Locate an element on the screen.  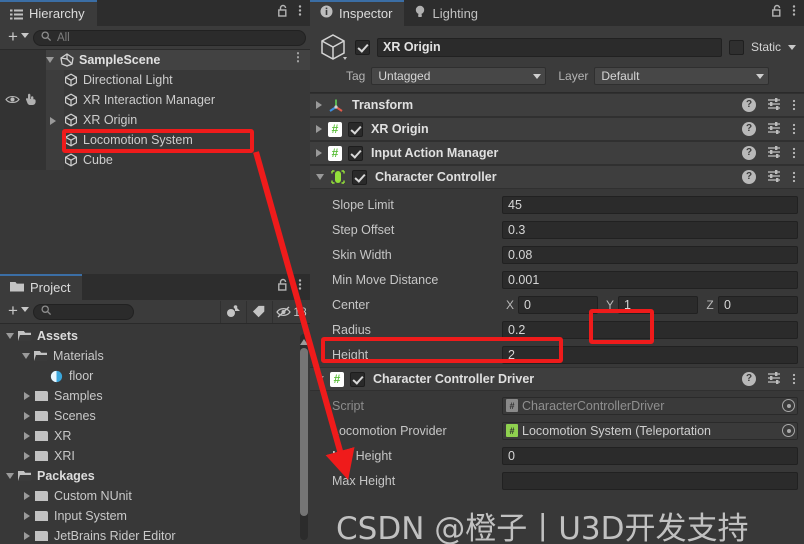
tag-dropdown: Untagged is located at coordinates (459, 76).